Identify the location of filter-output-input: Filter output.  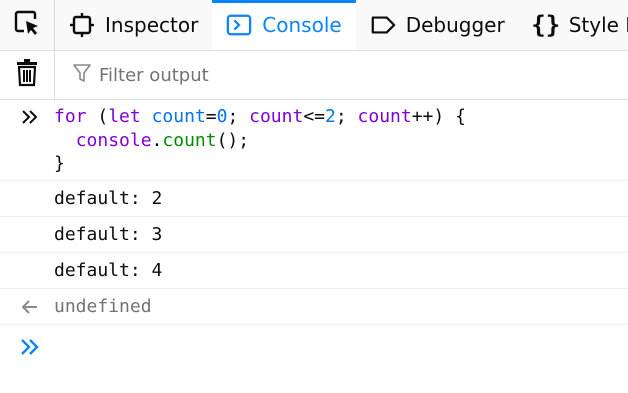
(132, 75).